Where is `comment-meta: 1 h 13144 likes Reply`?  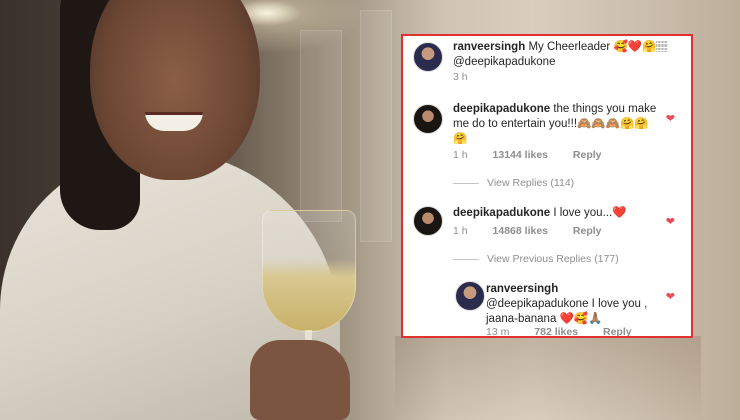
comment-meta: 1 h 13144 likes Reply is located at coordinates (538, 155).